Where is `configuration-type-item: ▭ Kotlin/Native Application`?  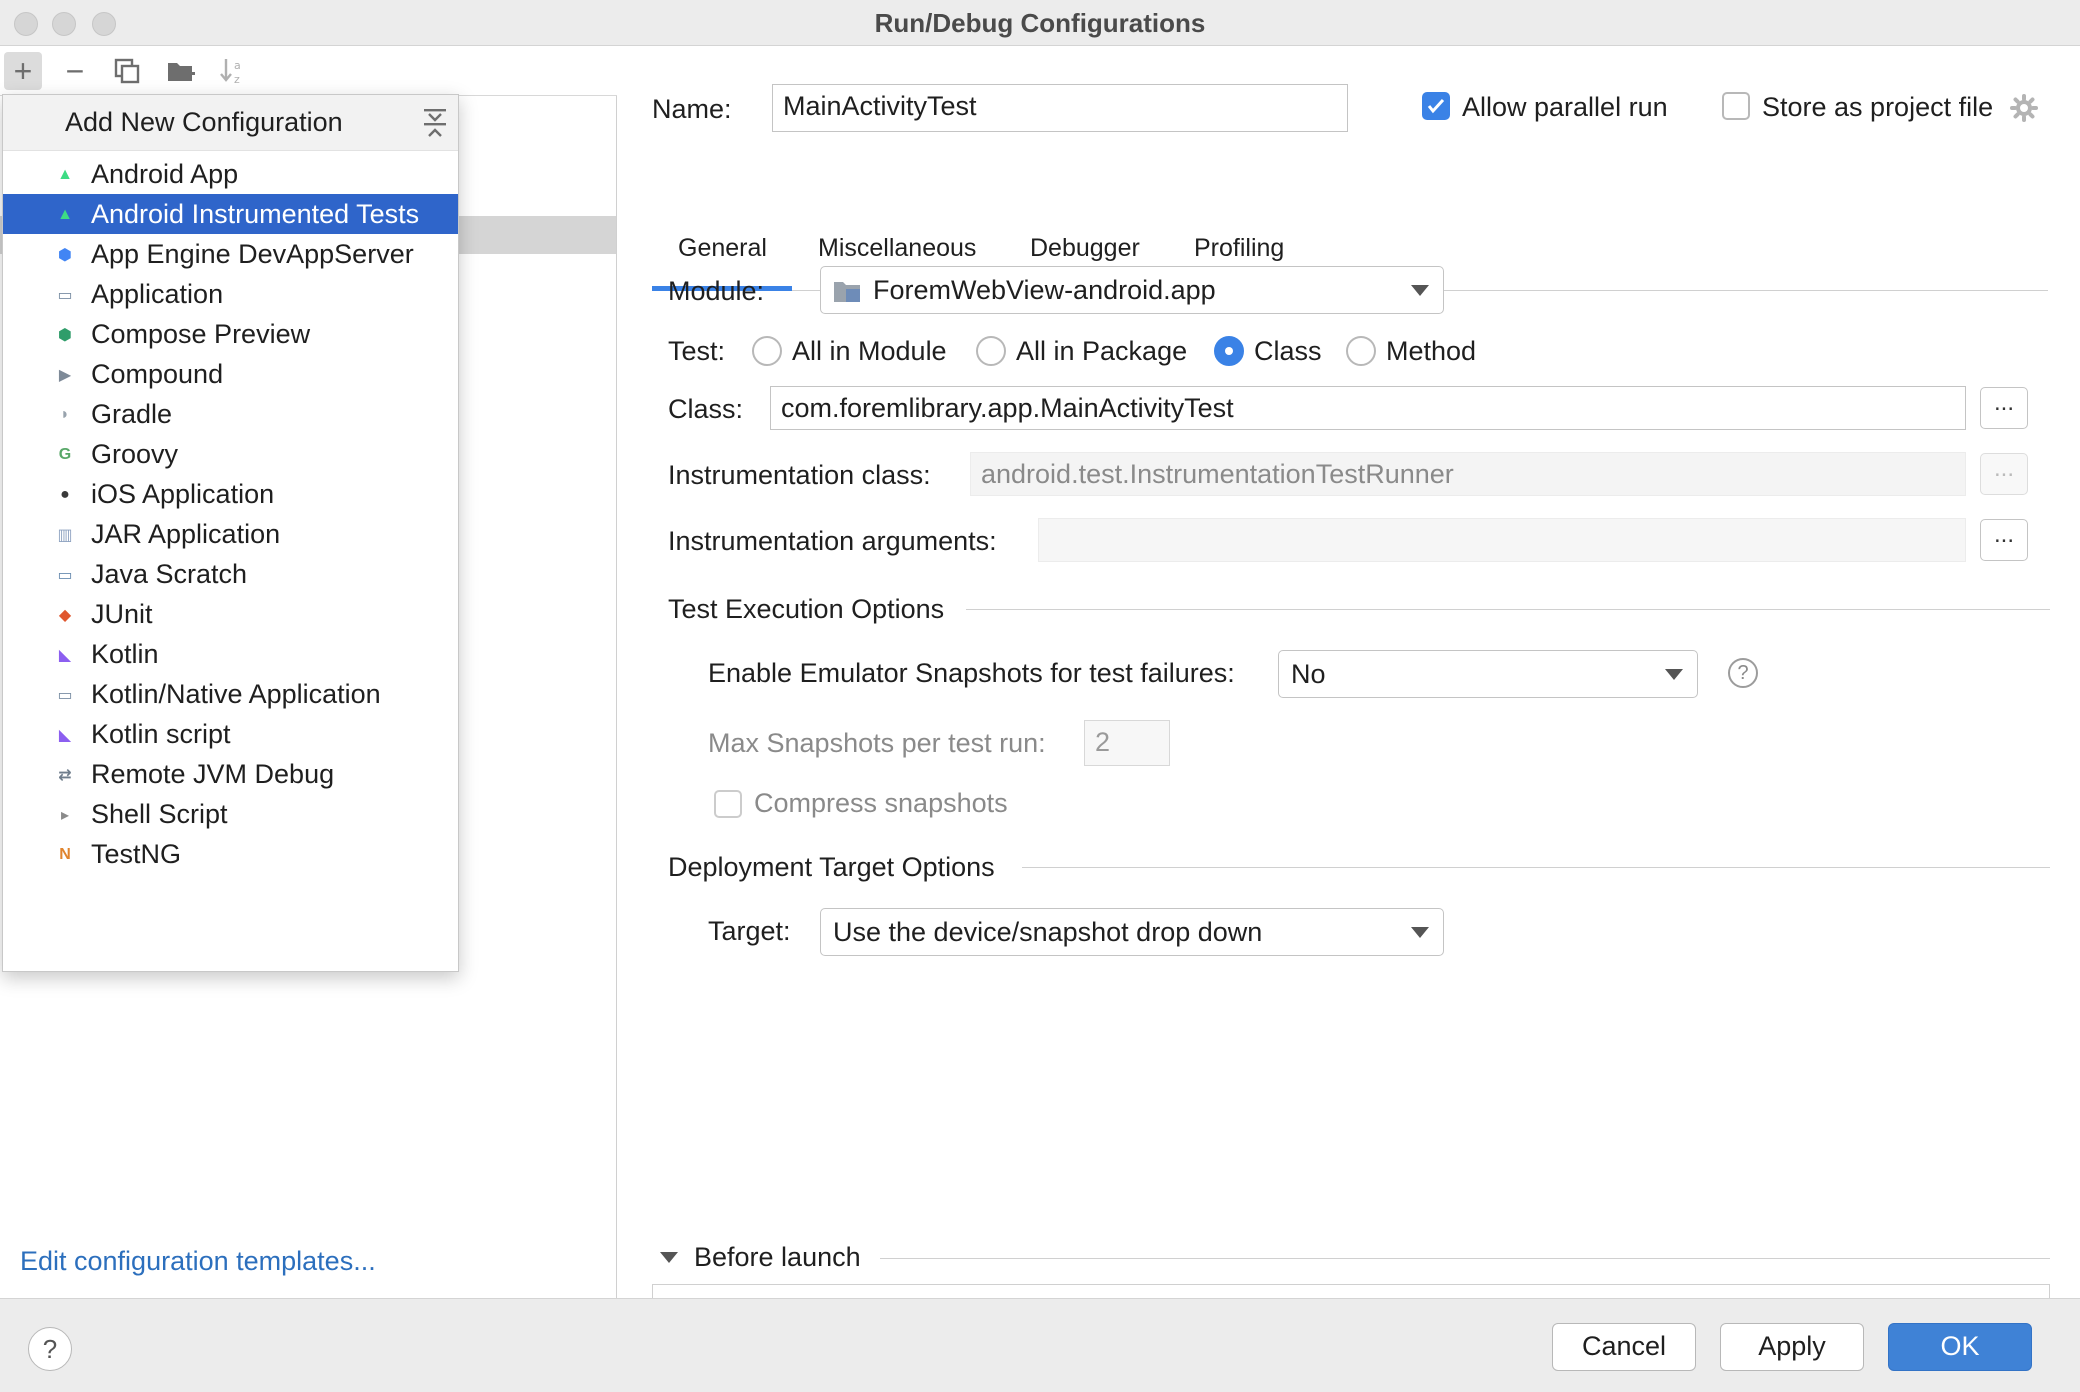
configuration-type-item: ▭ Kotlin/Native Application is located at coordinates (230, 694).